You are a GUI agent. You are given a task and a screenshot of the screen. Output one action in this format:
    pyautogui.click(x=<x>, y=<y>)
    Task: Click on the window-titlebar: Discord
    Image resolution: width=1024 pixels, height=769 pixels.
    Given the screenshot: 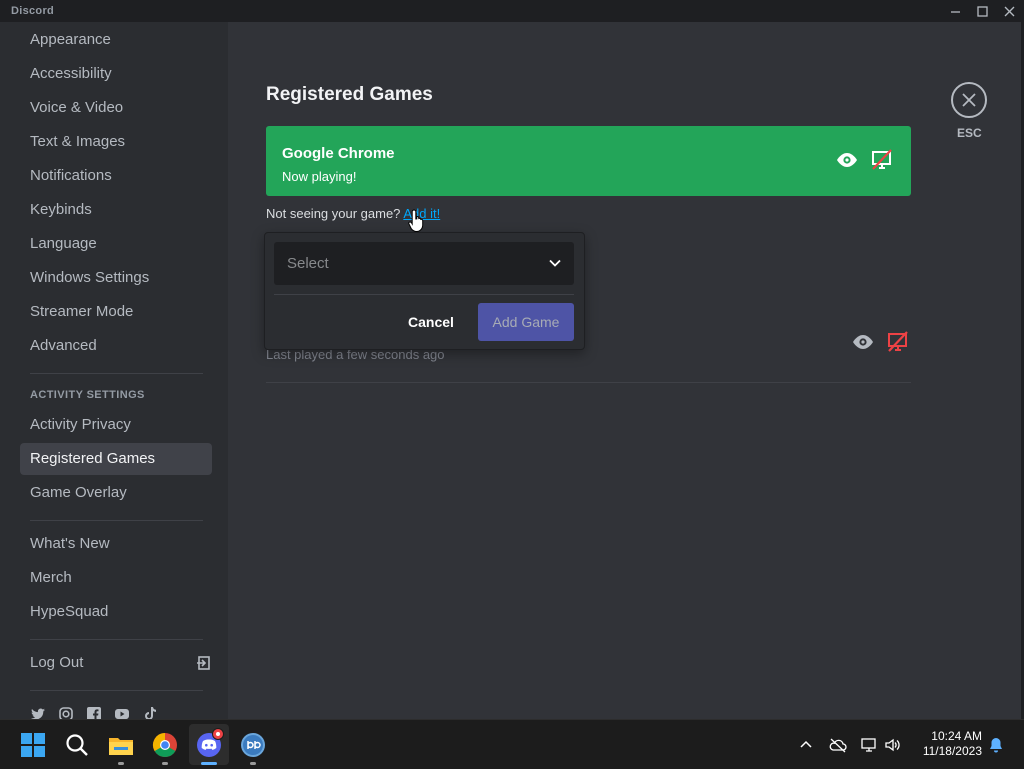 What is the action you would take?
    pyautogui.click(x=512, y=11)
    